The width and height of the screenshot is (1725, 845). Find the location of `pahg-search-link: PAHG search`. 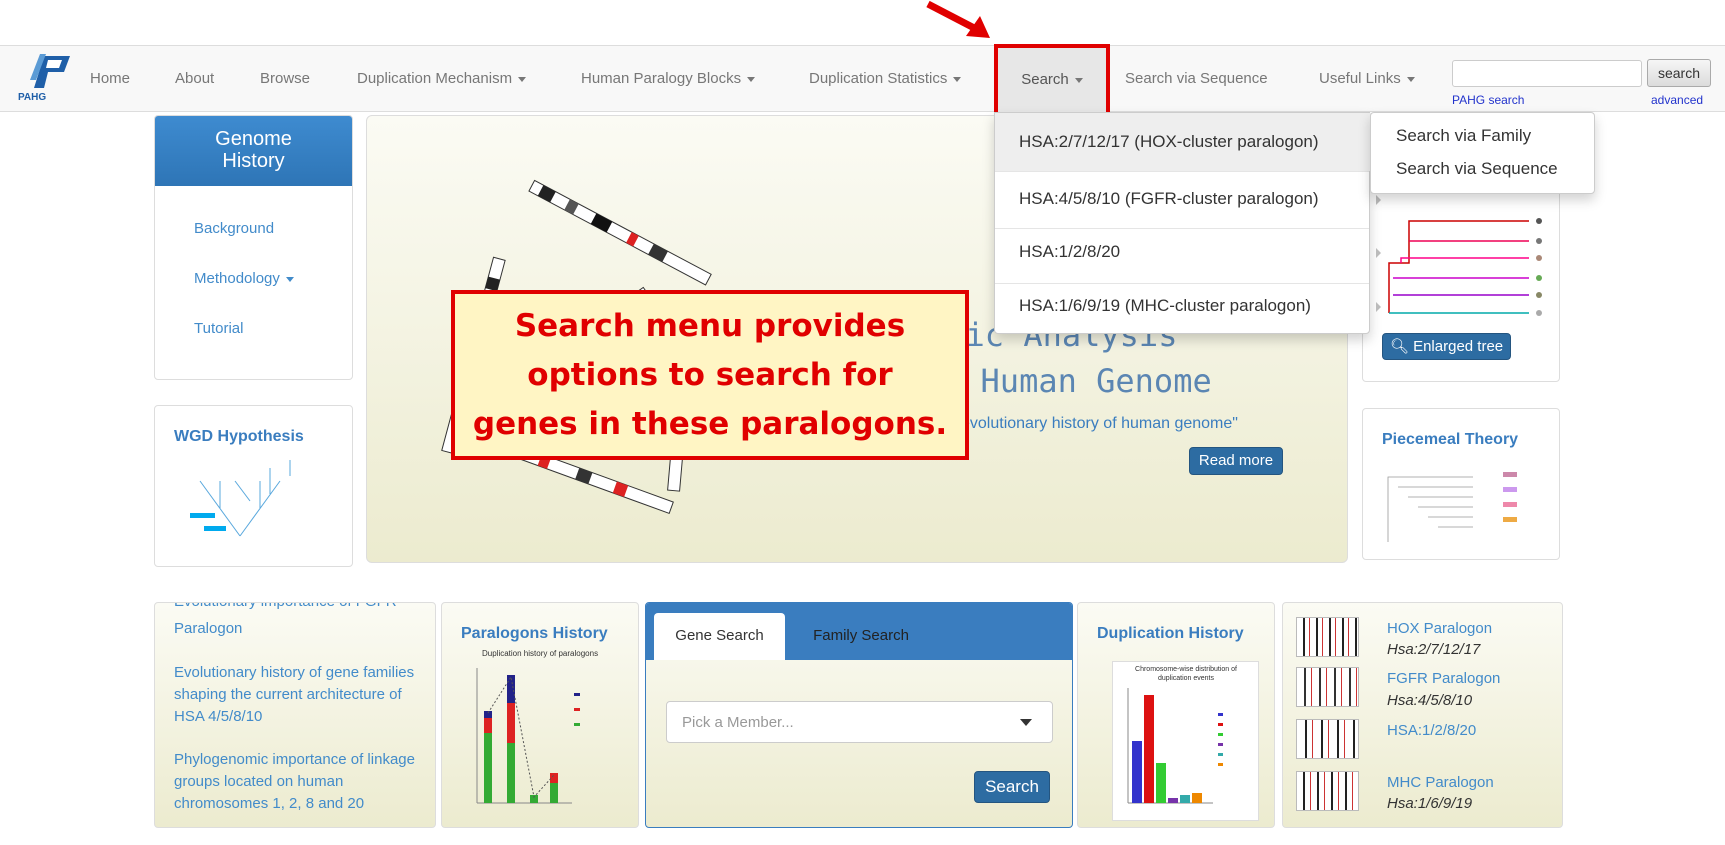

pahg-search-link: PAHG search is located at coordinates (1488, 100).